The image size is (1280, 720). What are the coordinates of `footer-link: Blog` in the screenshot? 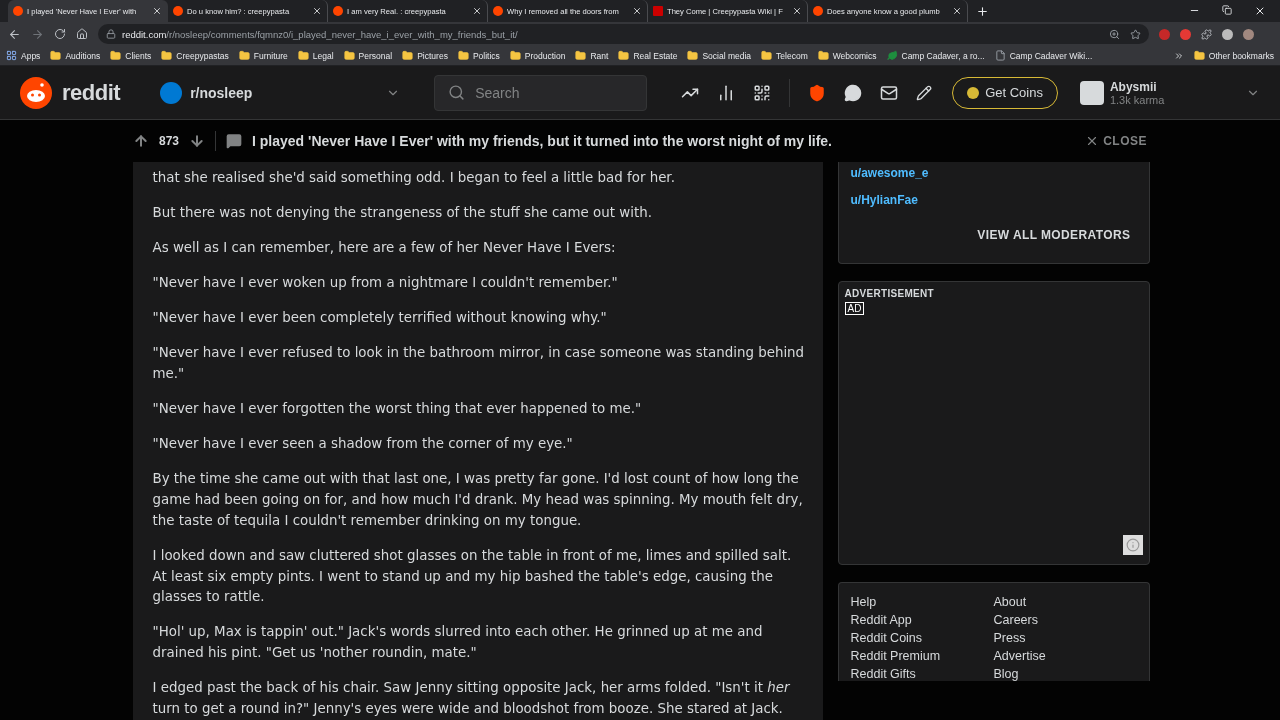 It's located at (1065, 674).